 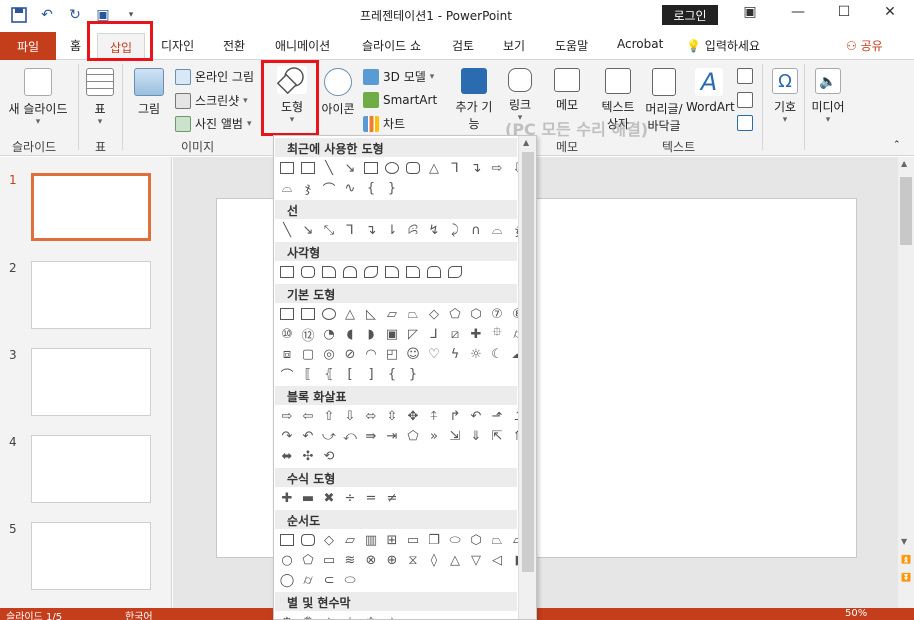 I want to click on left-right-arrow-shape-icon: ⬄, so click(x=371, y=416).